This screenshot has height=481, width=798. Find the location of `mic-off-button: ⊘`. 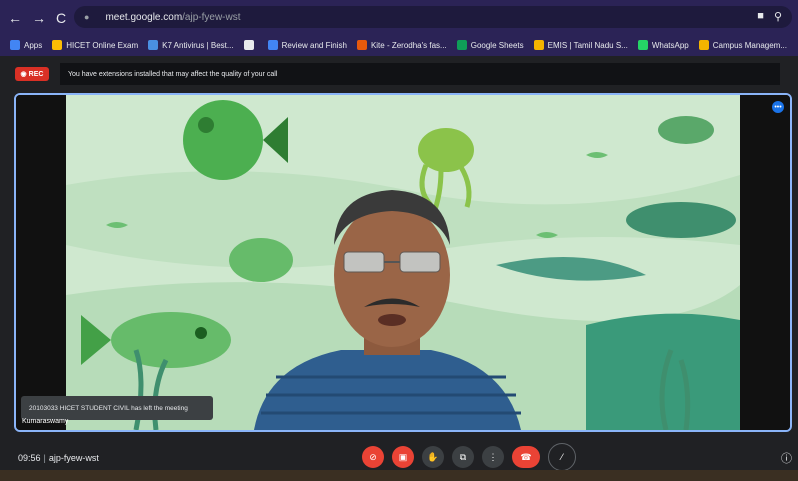

mic-off-button: ⊘ is located at coordinates (373, 457).